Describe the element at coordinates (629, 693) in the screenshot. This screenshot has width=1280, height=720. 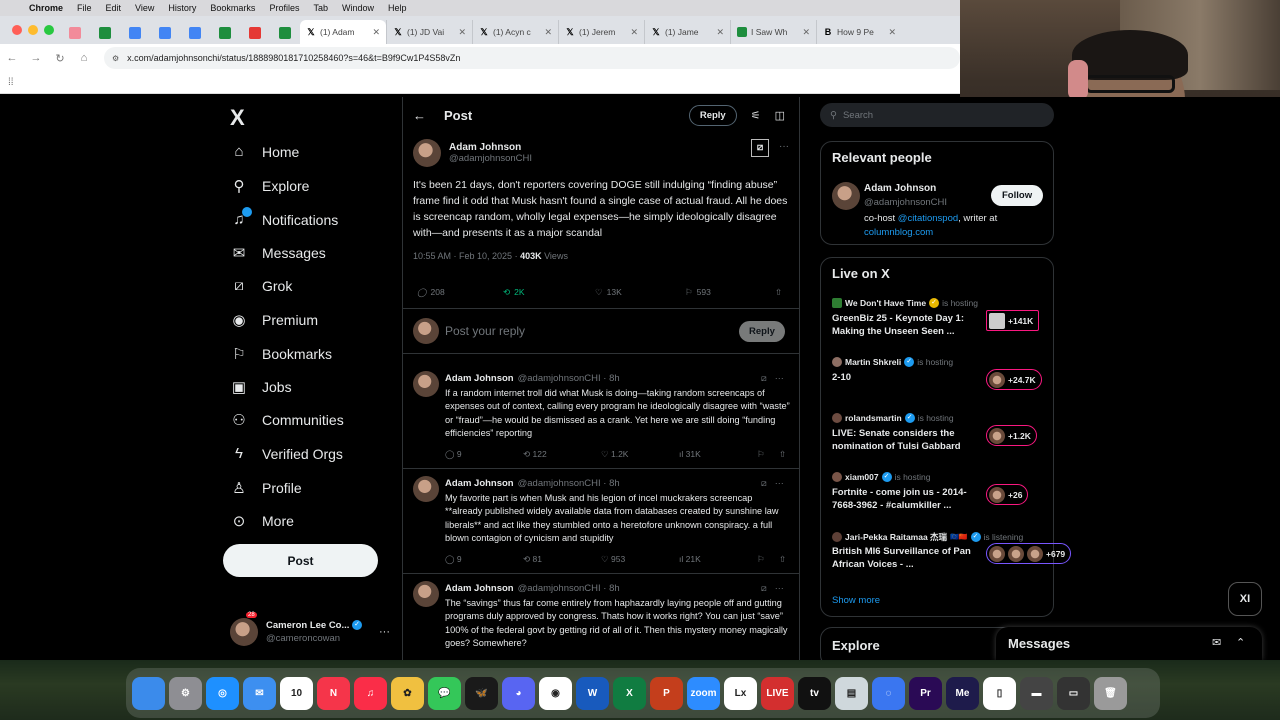
I see `excel-icon: X` at that location.